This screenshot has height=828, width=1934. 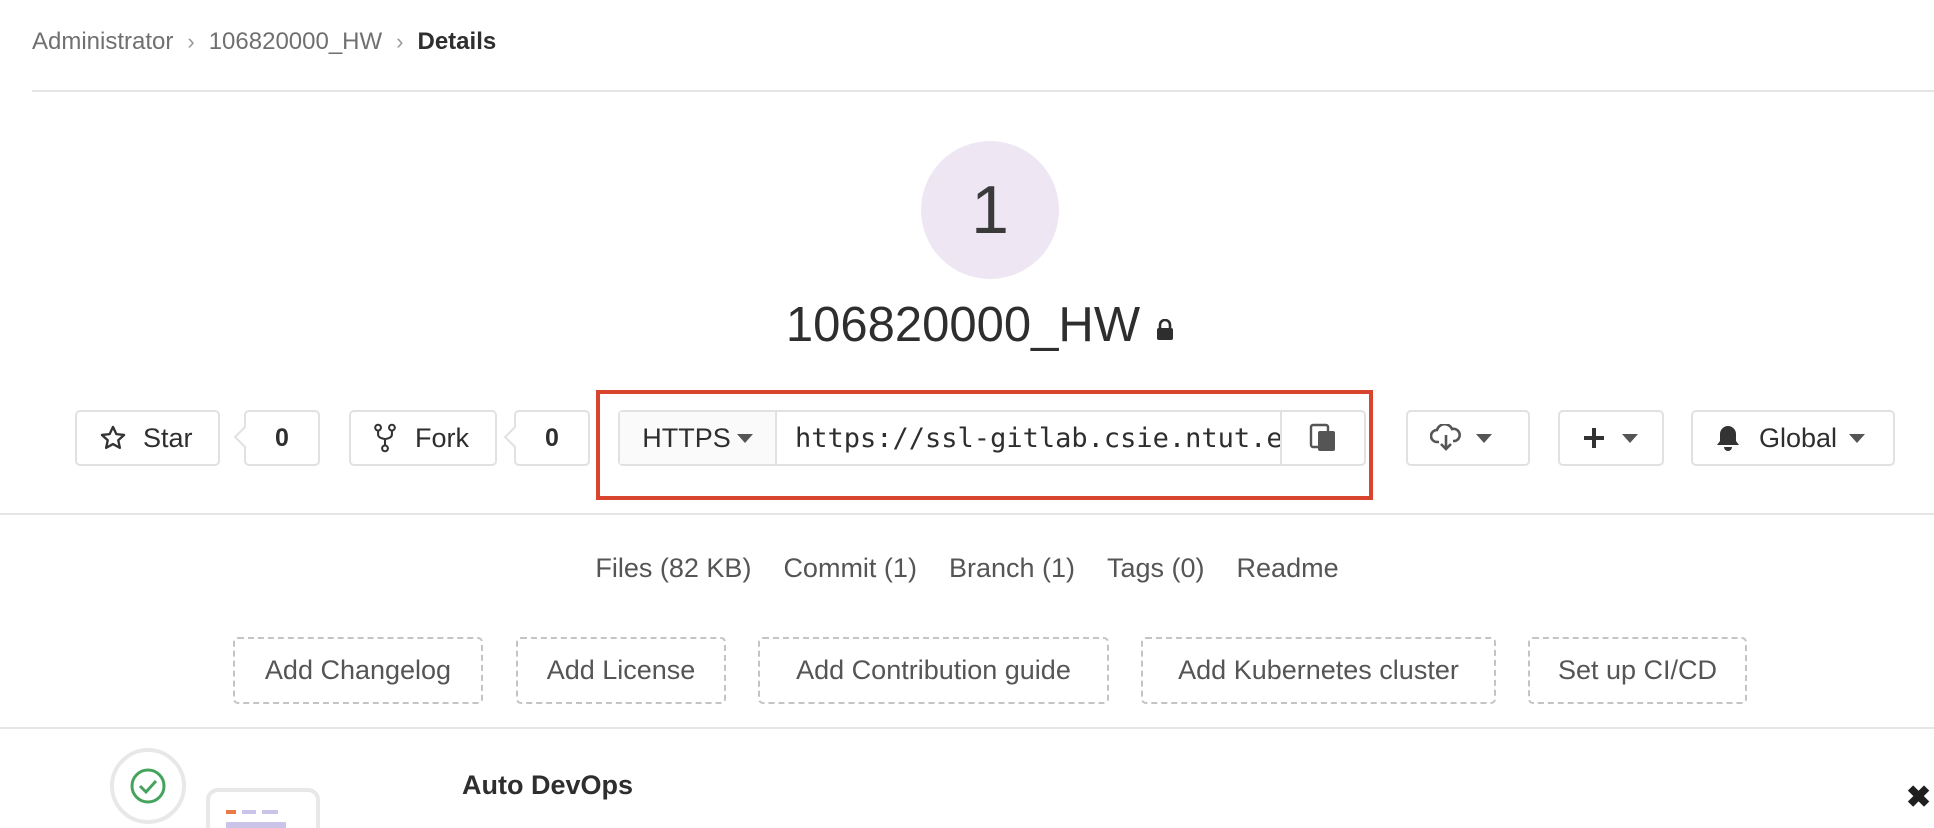 What do you see at coordinates (282, 438) in the screenshot?
I see `star-count: 0` at bounding box center [282, 438].